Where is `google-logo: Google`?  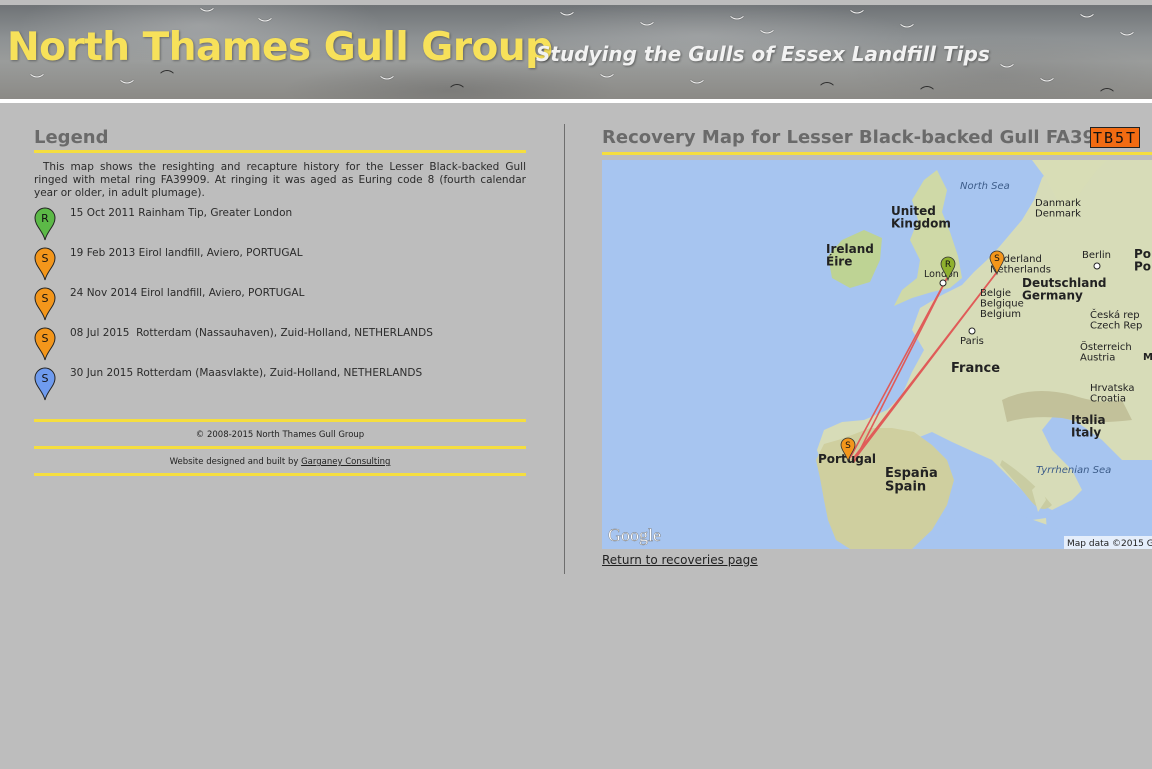
google-logo: Google is located at coordinates (634, 535).